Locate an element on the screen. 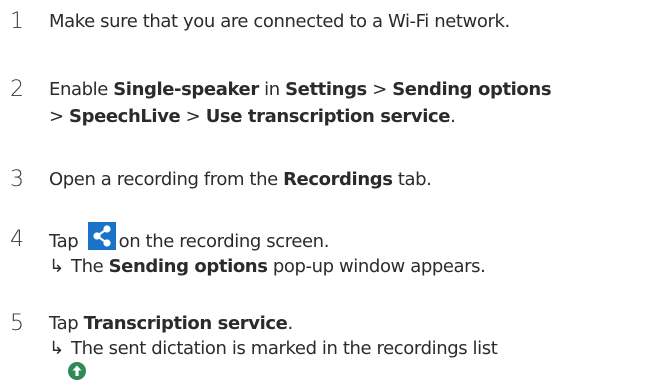 This screenshot has height=383, width=662. step-number: 2 is located at coordinates (17, 89).